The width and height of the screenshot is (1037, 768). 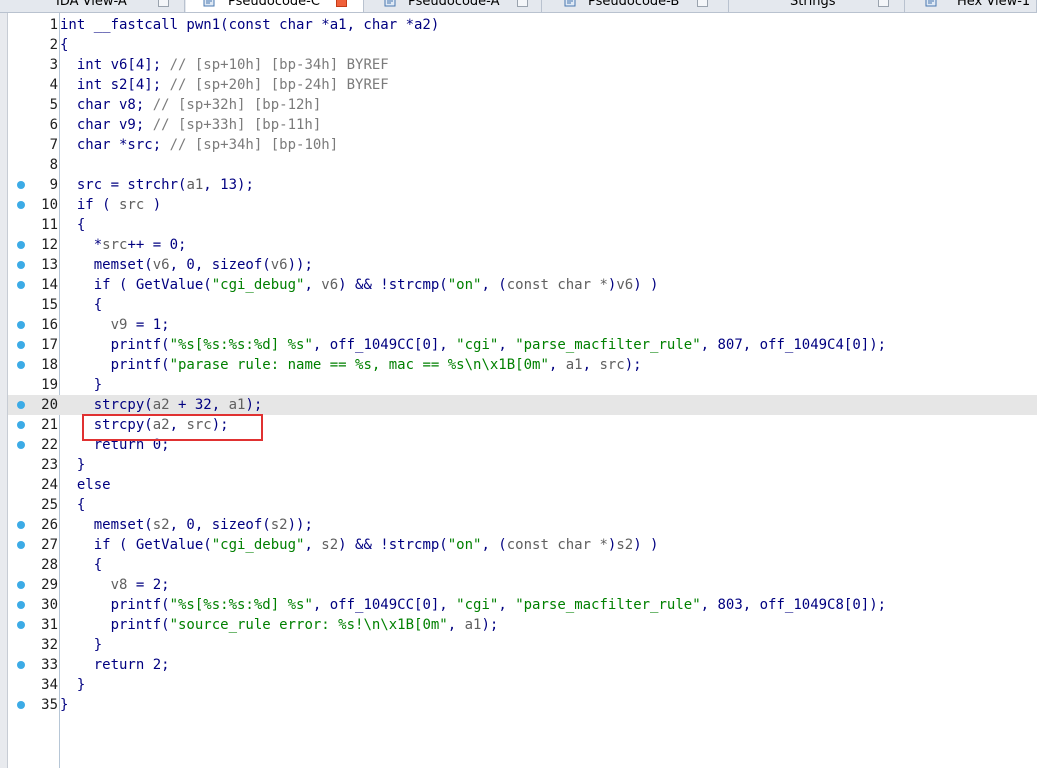 I want to click on code-line: 20 strcpy(a2 + 32, a1);, so click(x=522, y=405).